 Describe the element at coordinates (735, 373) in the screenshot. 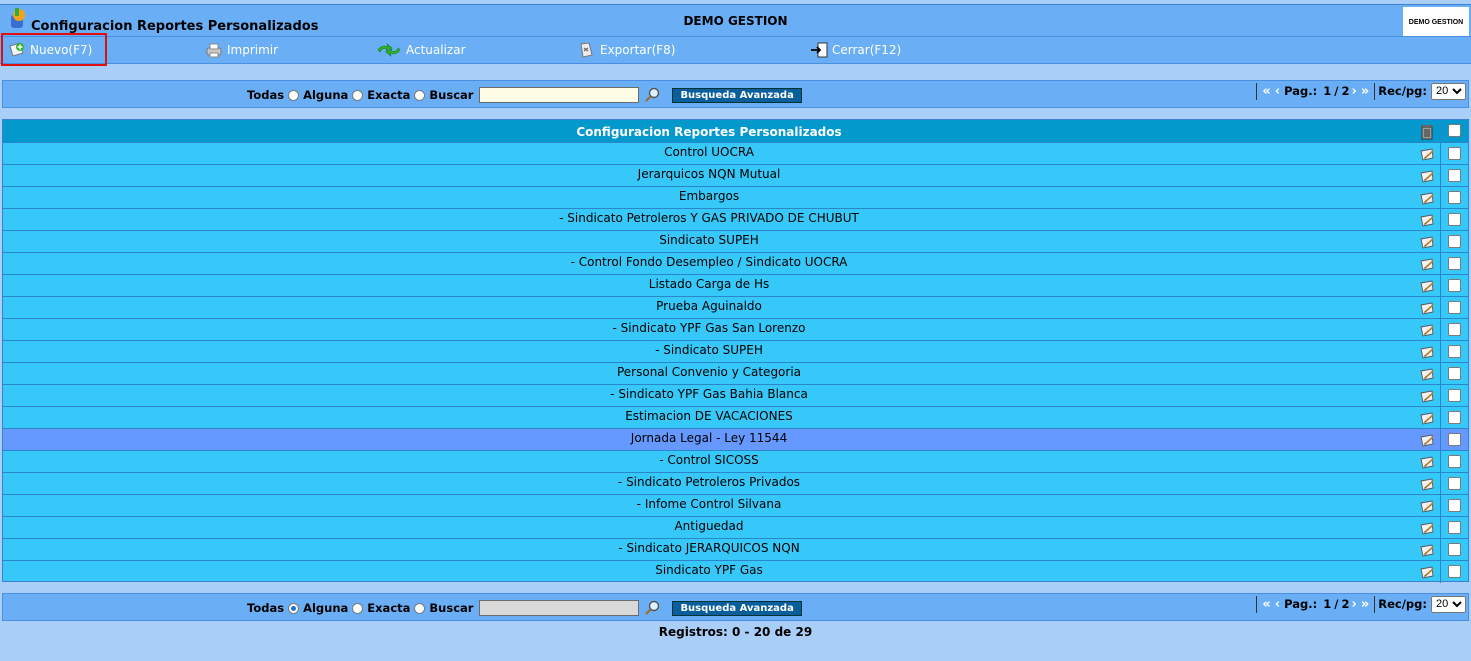

I see `table-row: Personal Convenio y Categoria` at that location.